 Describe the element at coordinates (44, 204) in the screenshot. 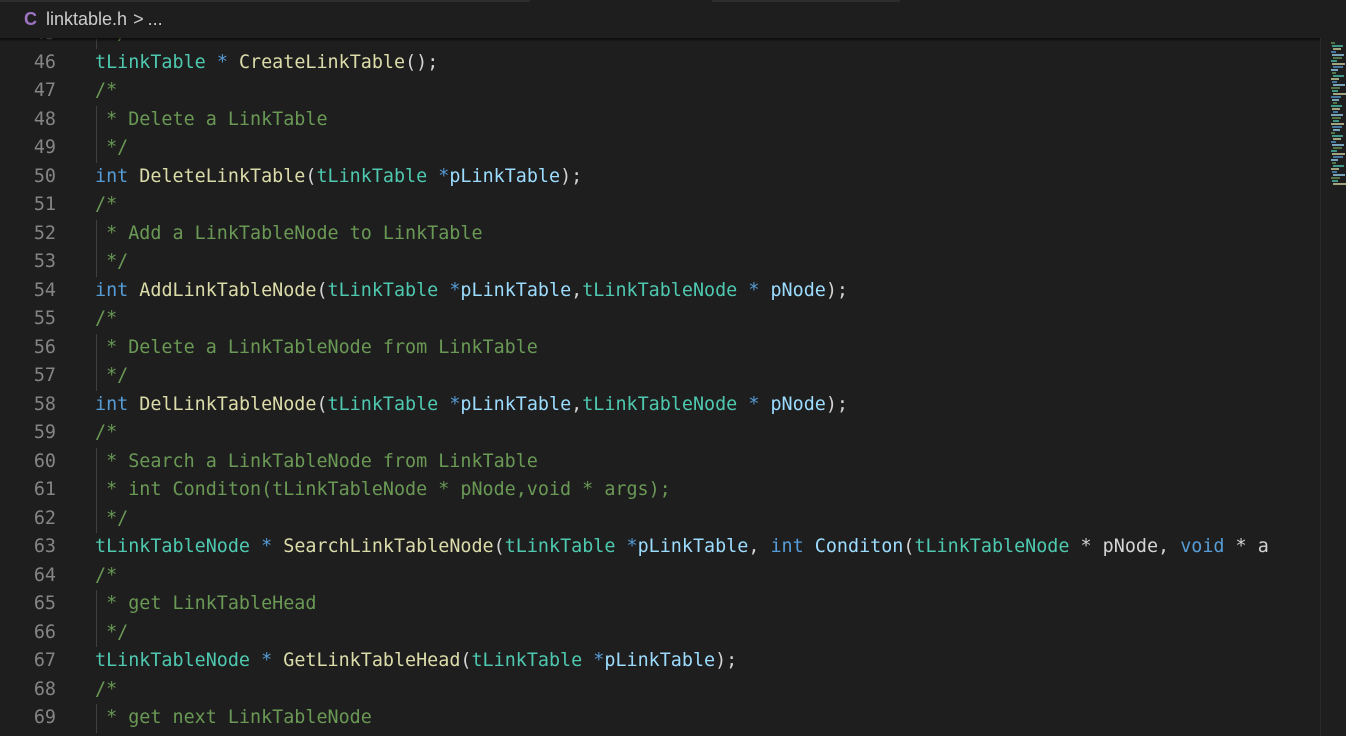

I see `line-number: 51` at that location.